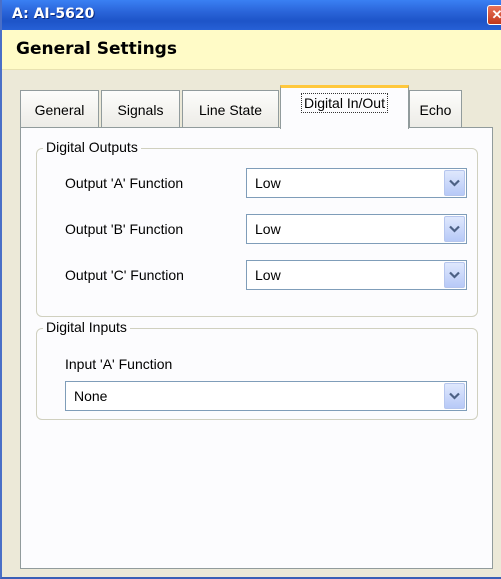 Image resolution: width=501 pixels, height=579 pixels. I want to click on close-icon: ✕, so click(496, 14).